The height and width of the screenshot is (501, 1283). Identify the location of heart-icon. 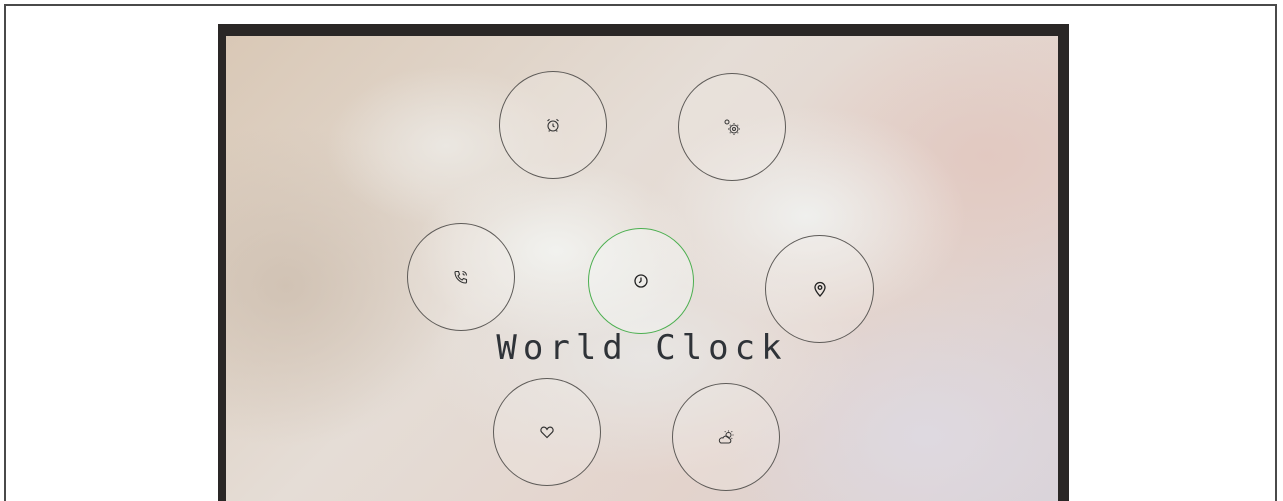
(547, 432).